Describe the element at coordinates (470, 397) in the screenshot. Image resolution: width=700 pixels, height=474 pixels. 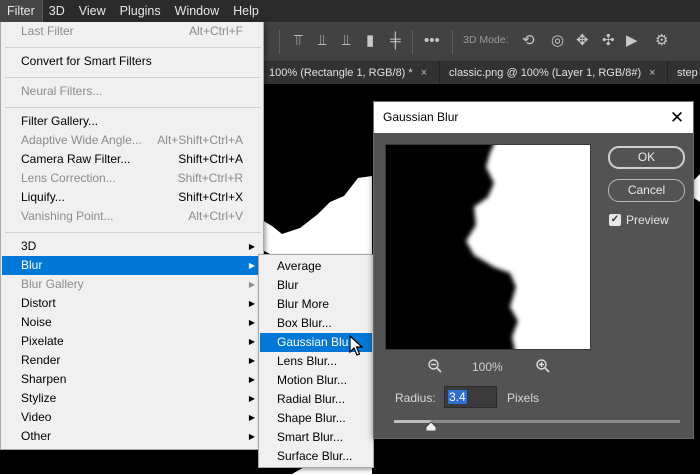
I see `radius-input: 3.4` at that location.